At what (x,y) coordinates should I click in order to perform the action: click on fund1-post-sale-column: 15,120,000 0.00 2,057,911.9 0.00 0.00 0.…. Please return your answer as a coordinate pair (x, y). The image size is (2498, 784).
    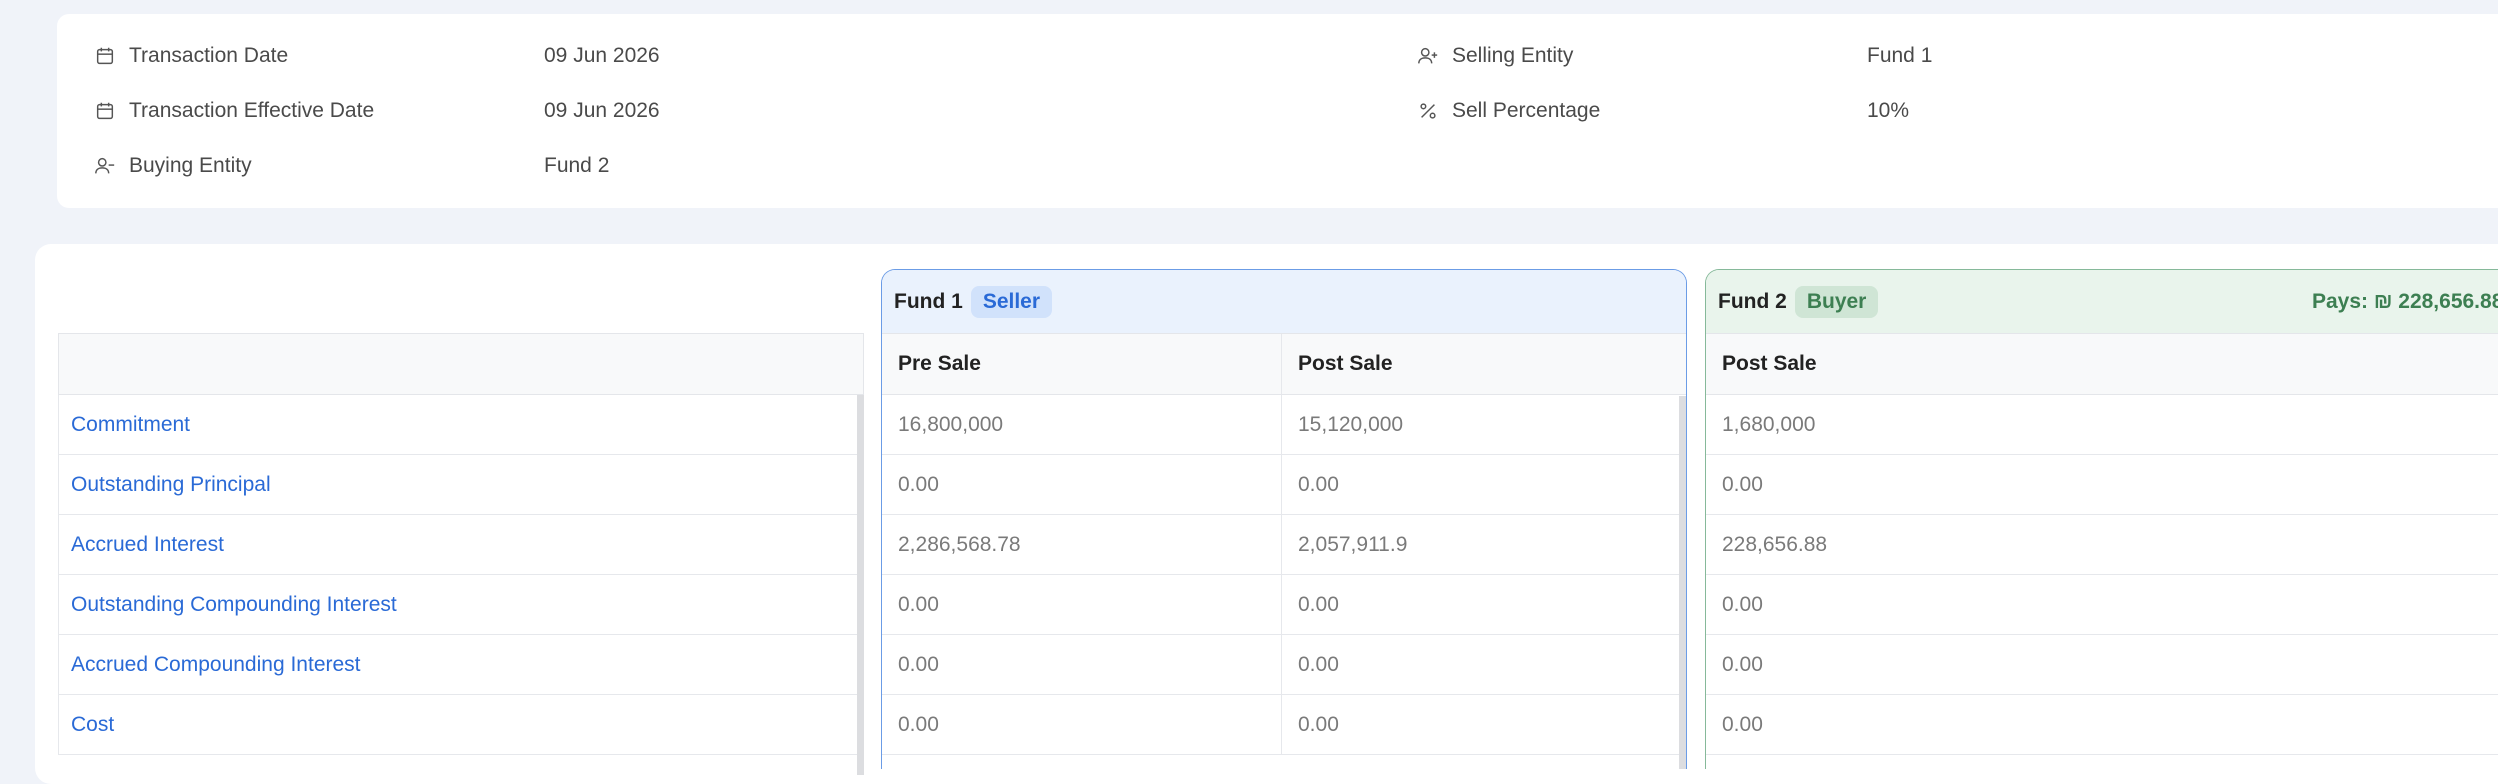
    Looking at the image, I should click on (1482, 575).